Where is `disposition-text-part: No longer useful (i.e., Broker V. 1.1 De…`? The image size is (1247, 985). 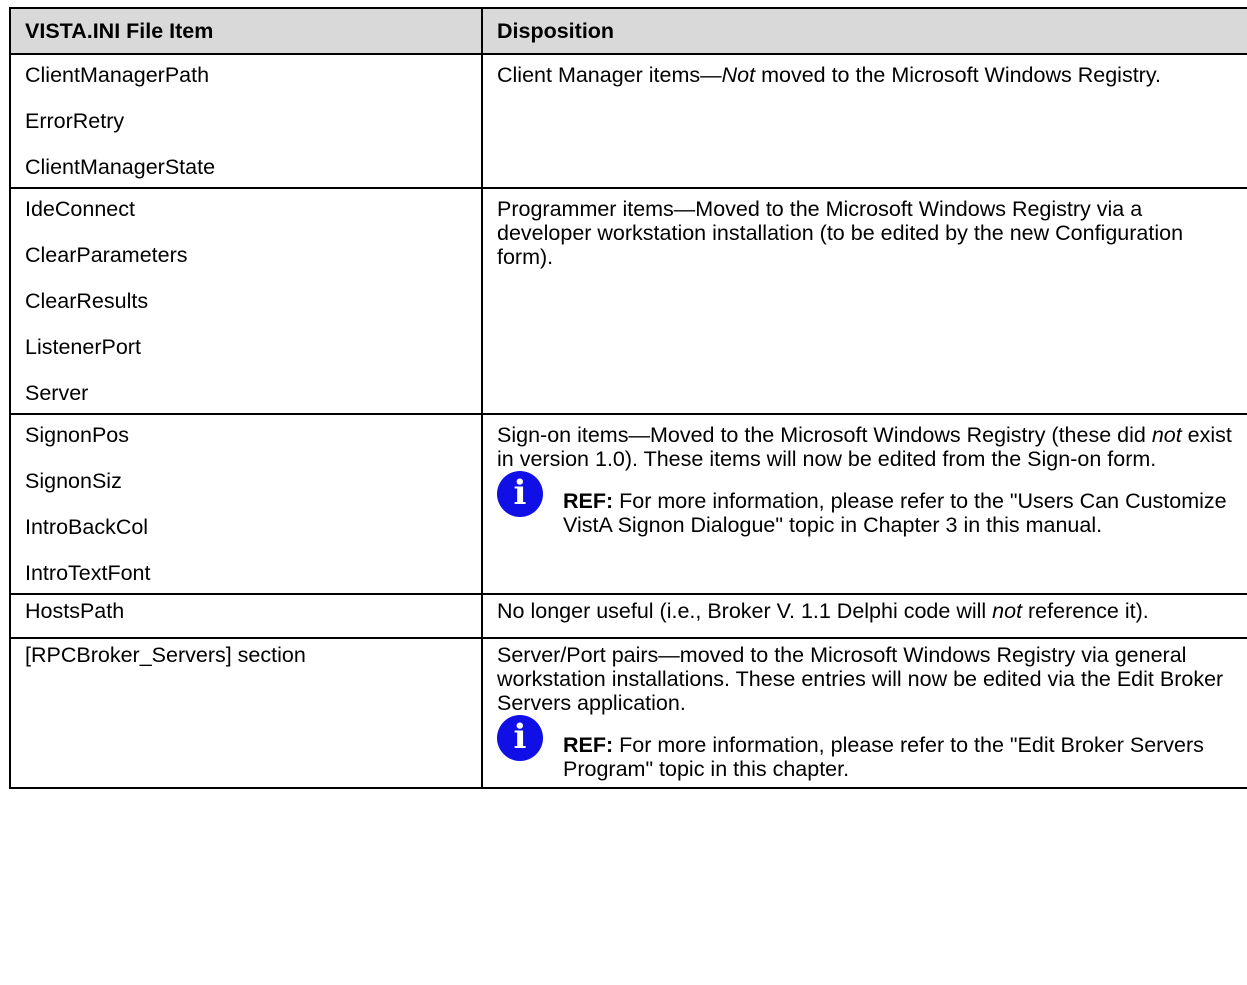 disposition-text-part: No longer useful (i.e., Broker V. 1.1 De… is located at coordinates (745, 611).